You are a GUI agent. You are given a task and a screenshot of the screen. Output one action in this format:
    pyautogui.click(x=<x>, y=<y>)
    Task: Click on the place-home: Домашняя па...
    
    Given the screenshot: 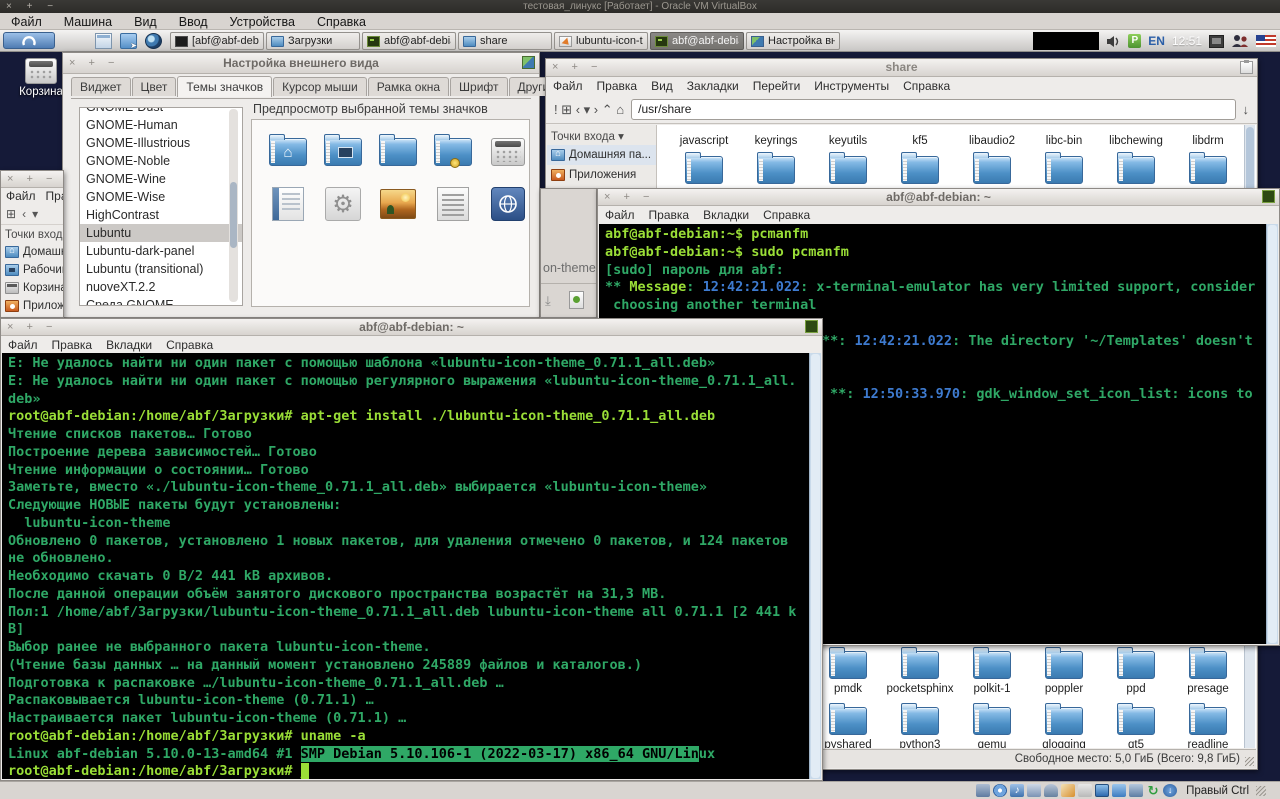 What is the action you would take?
    pyautogui.click(x=601, y=155)
    